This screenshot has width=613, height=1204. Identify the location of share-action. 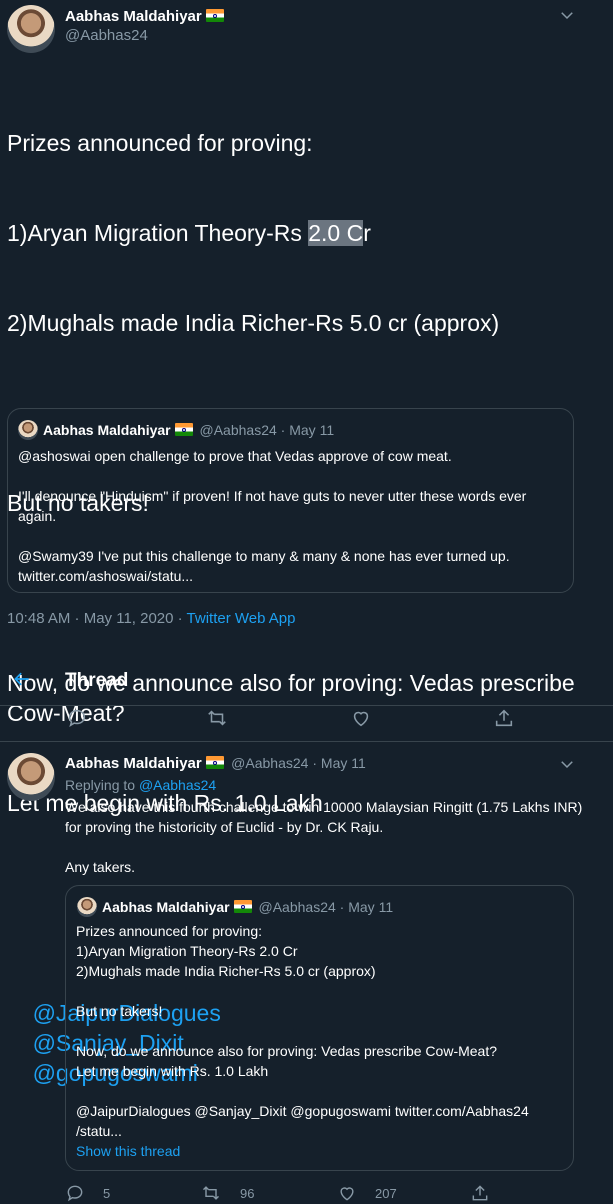
(480, 1193).